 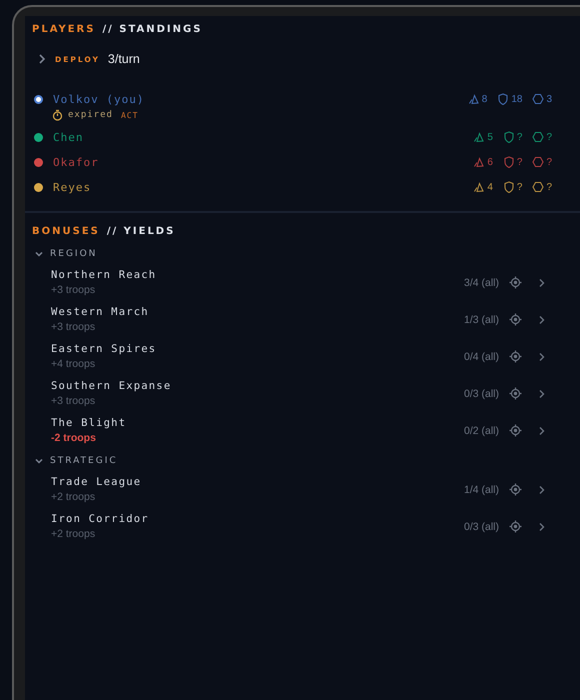 I want to click on troops-count: 5, so click(x=490, y=137).